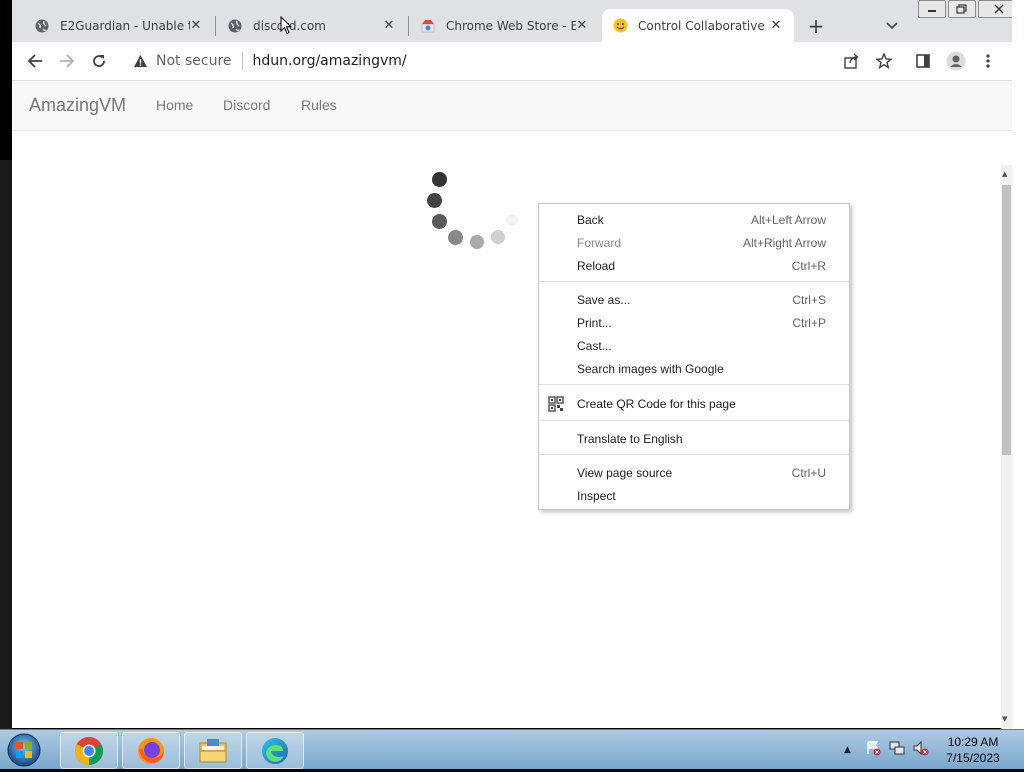 The width and height of the screenshot is (1024, 772). What do you see at coordinates (6, 445) in the screenshot?
I see `desktop-background-left` at bounding box center [6, 445].